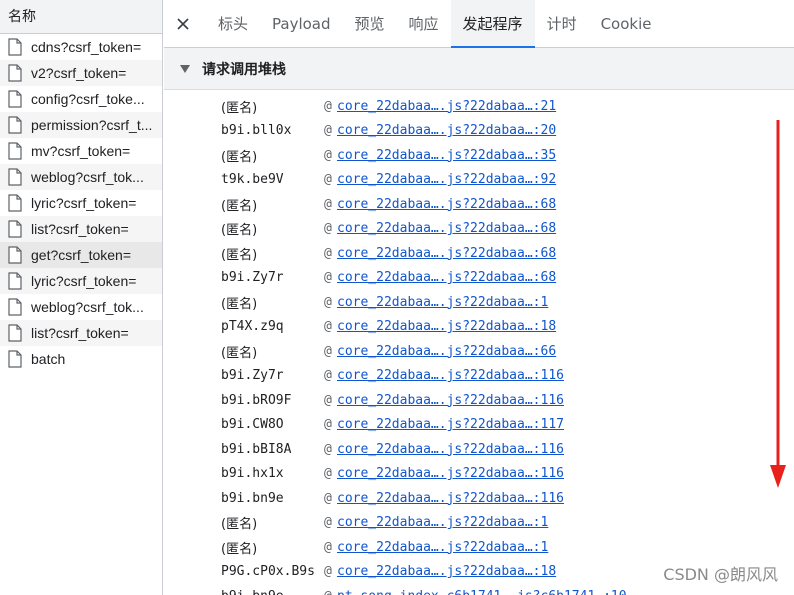  Describe the element at coordinates (48, 359) in the screenshot. I see `request-name: batch` at that location.